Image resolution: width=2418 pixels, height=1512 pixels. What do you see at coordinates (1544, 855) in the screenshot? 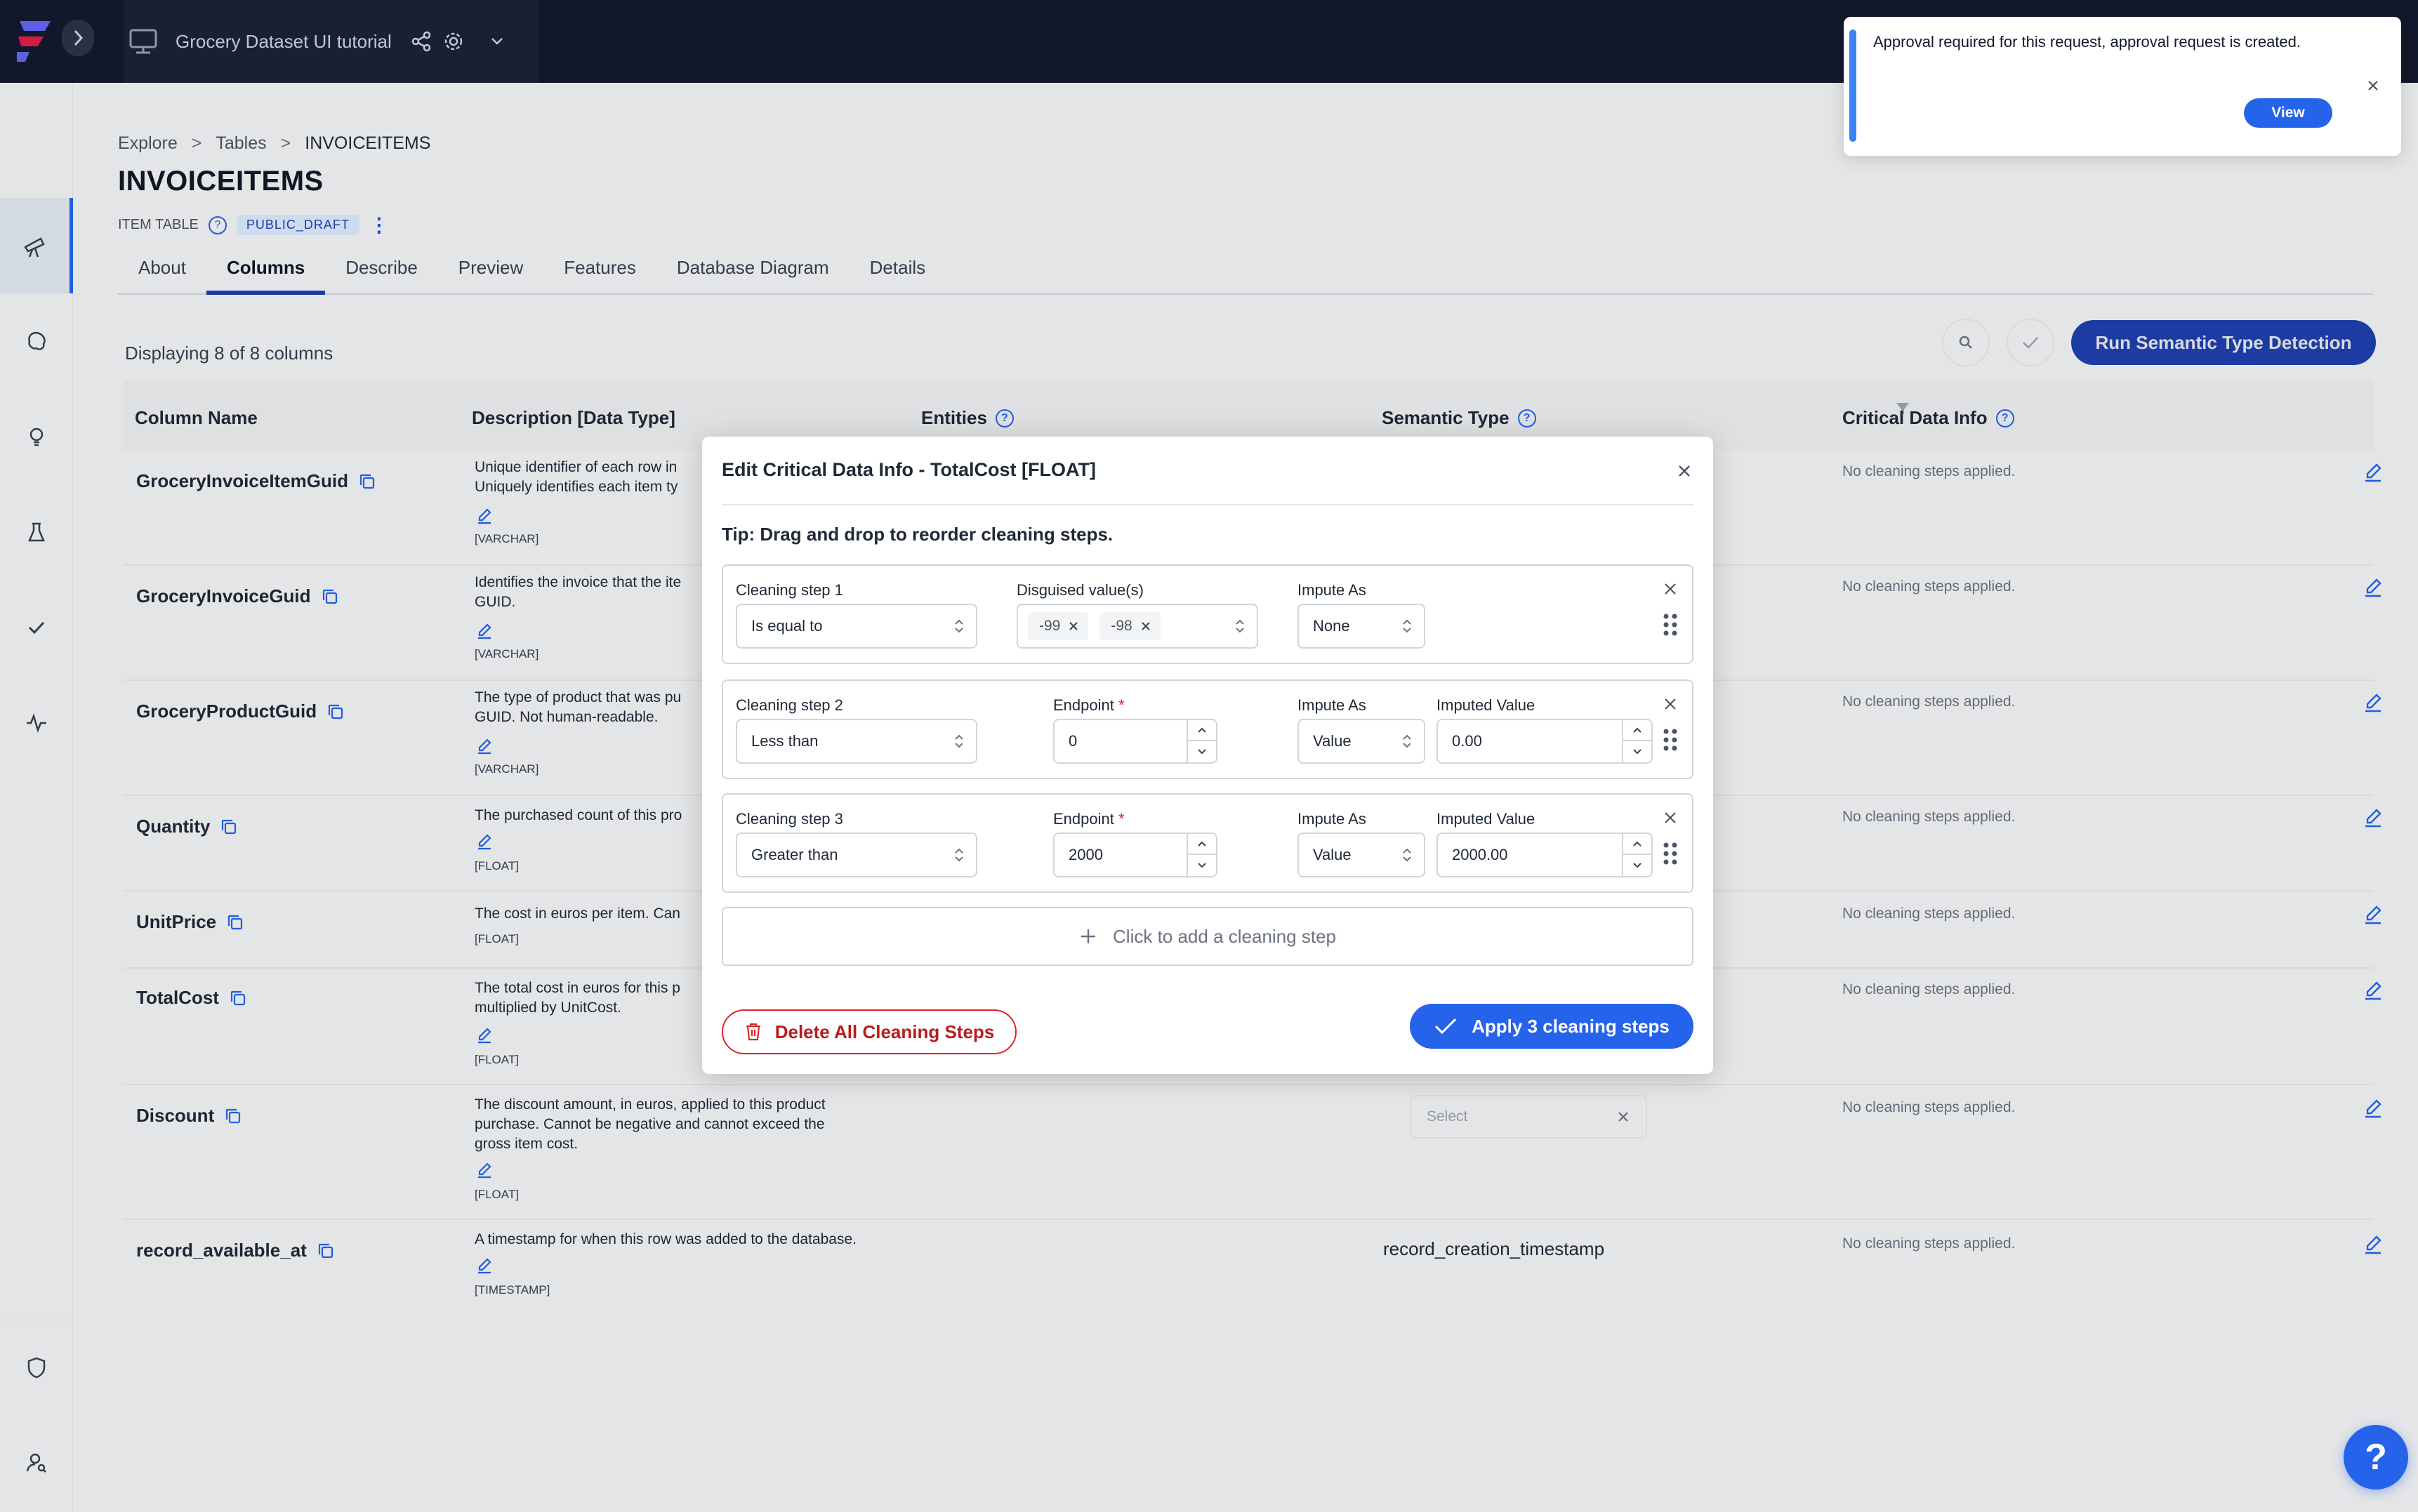
I see `imputed-value-input: 2000.00` at bounding box center [1544, 855].